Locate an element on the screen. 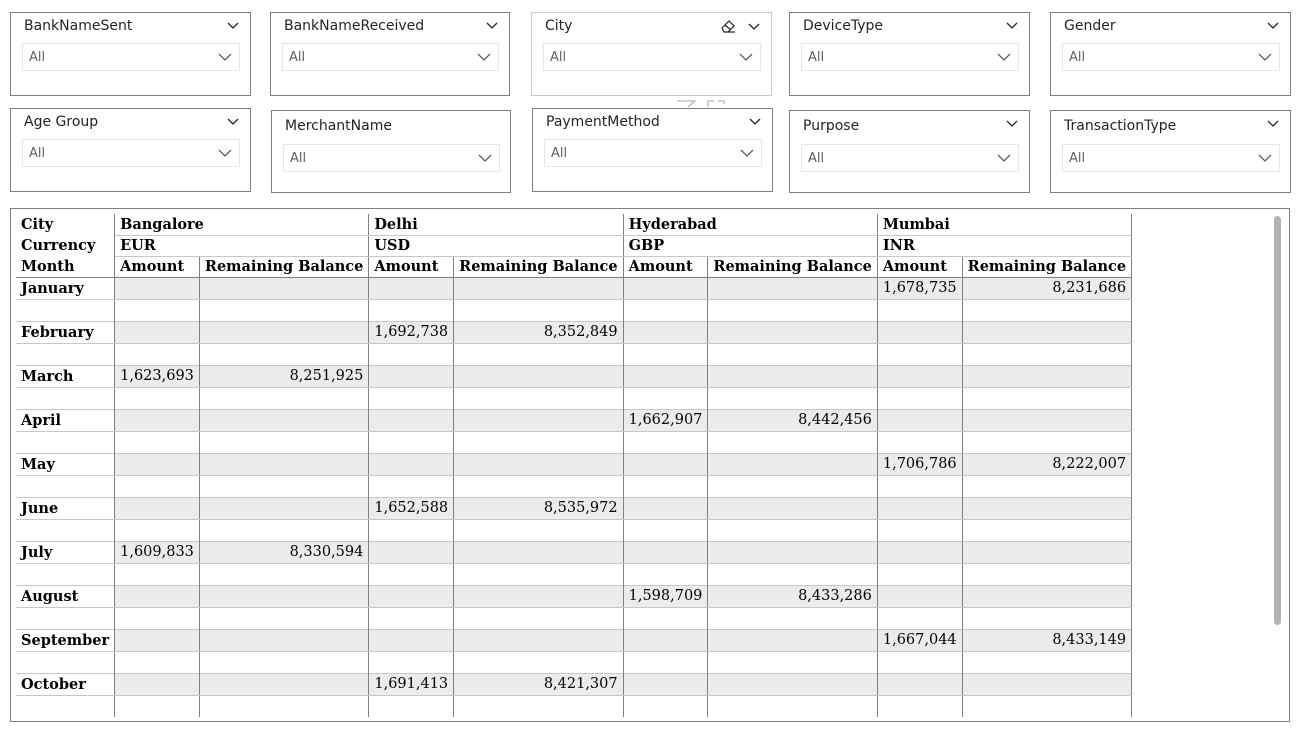 This screenshot has height=736, width=1306. table-row: August 1,598,709 8,433,286 is located at coordinates (574, 596).